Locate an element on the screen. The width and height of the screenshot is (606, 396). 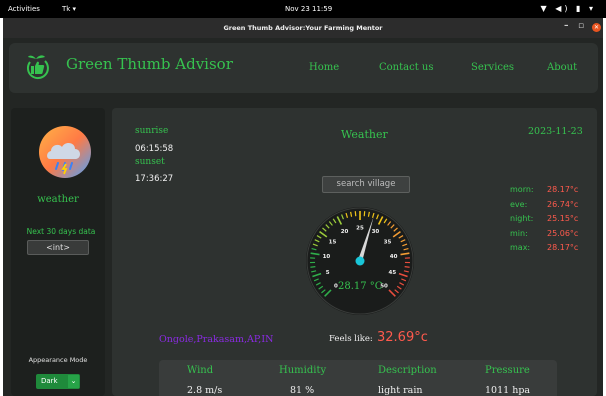
chevron-down-icon: ⌄ is located at coordinates (73, 381).